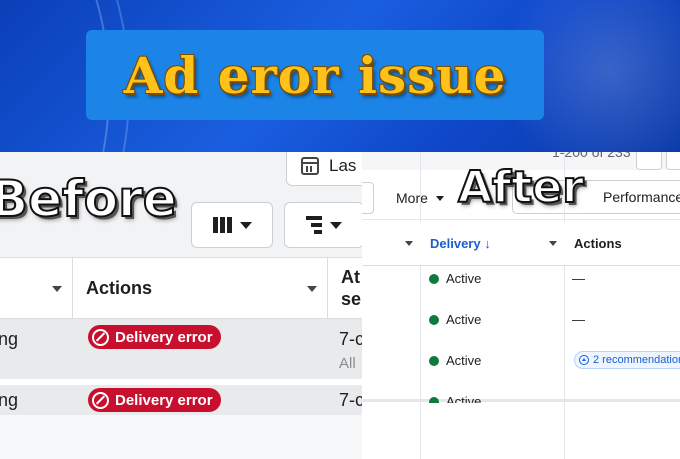 The image size is (680, 459). Describe the element at coordinates (343, 165) in the screenshot. I see `date-range-label: Las` at that location.